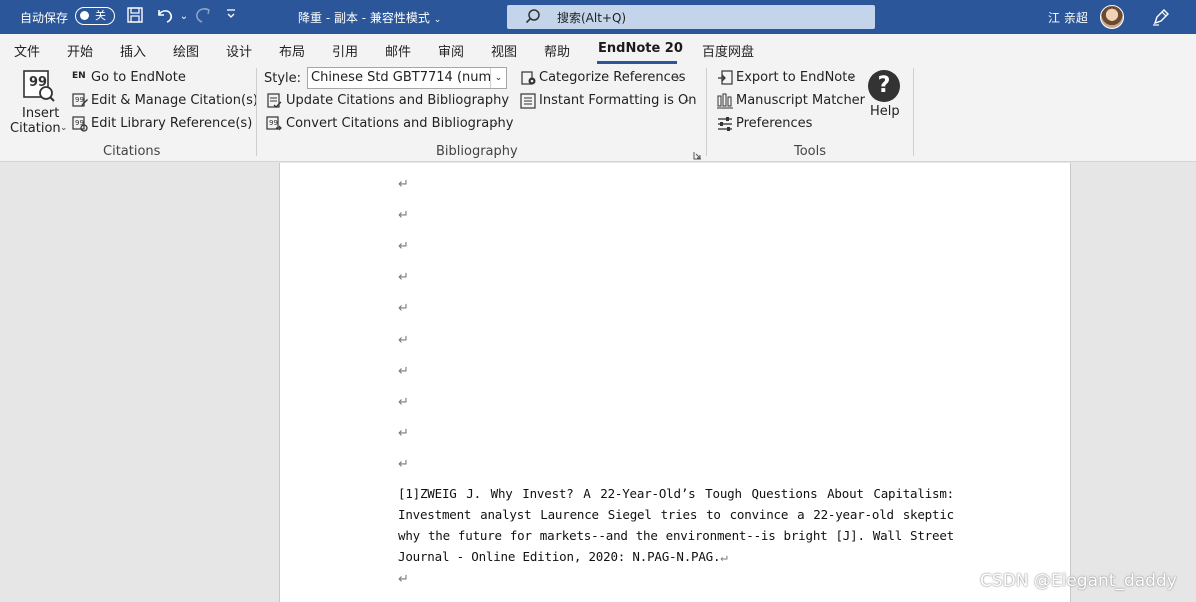  I want to click on search-placeholder: 搜索(Alt+Q), so click(592, 18).